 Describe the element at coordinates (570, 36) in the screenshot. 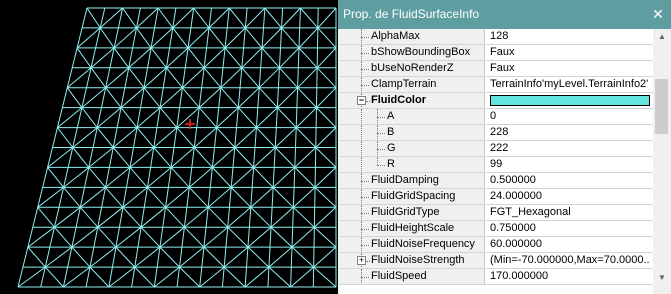

I see `property-value: 128` at that location.